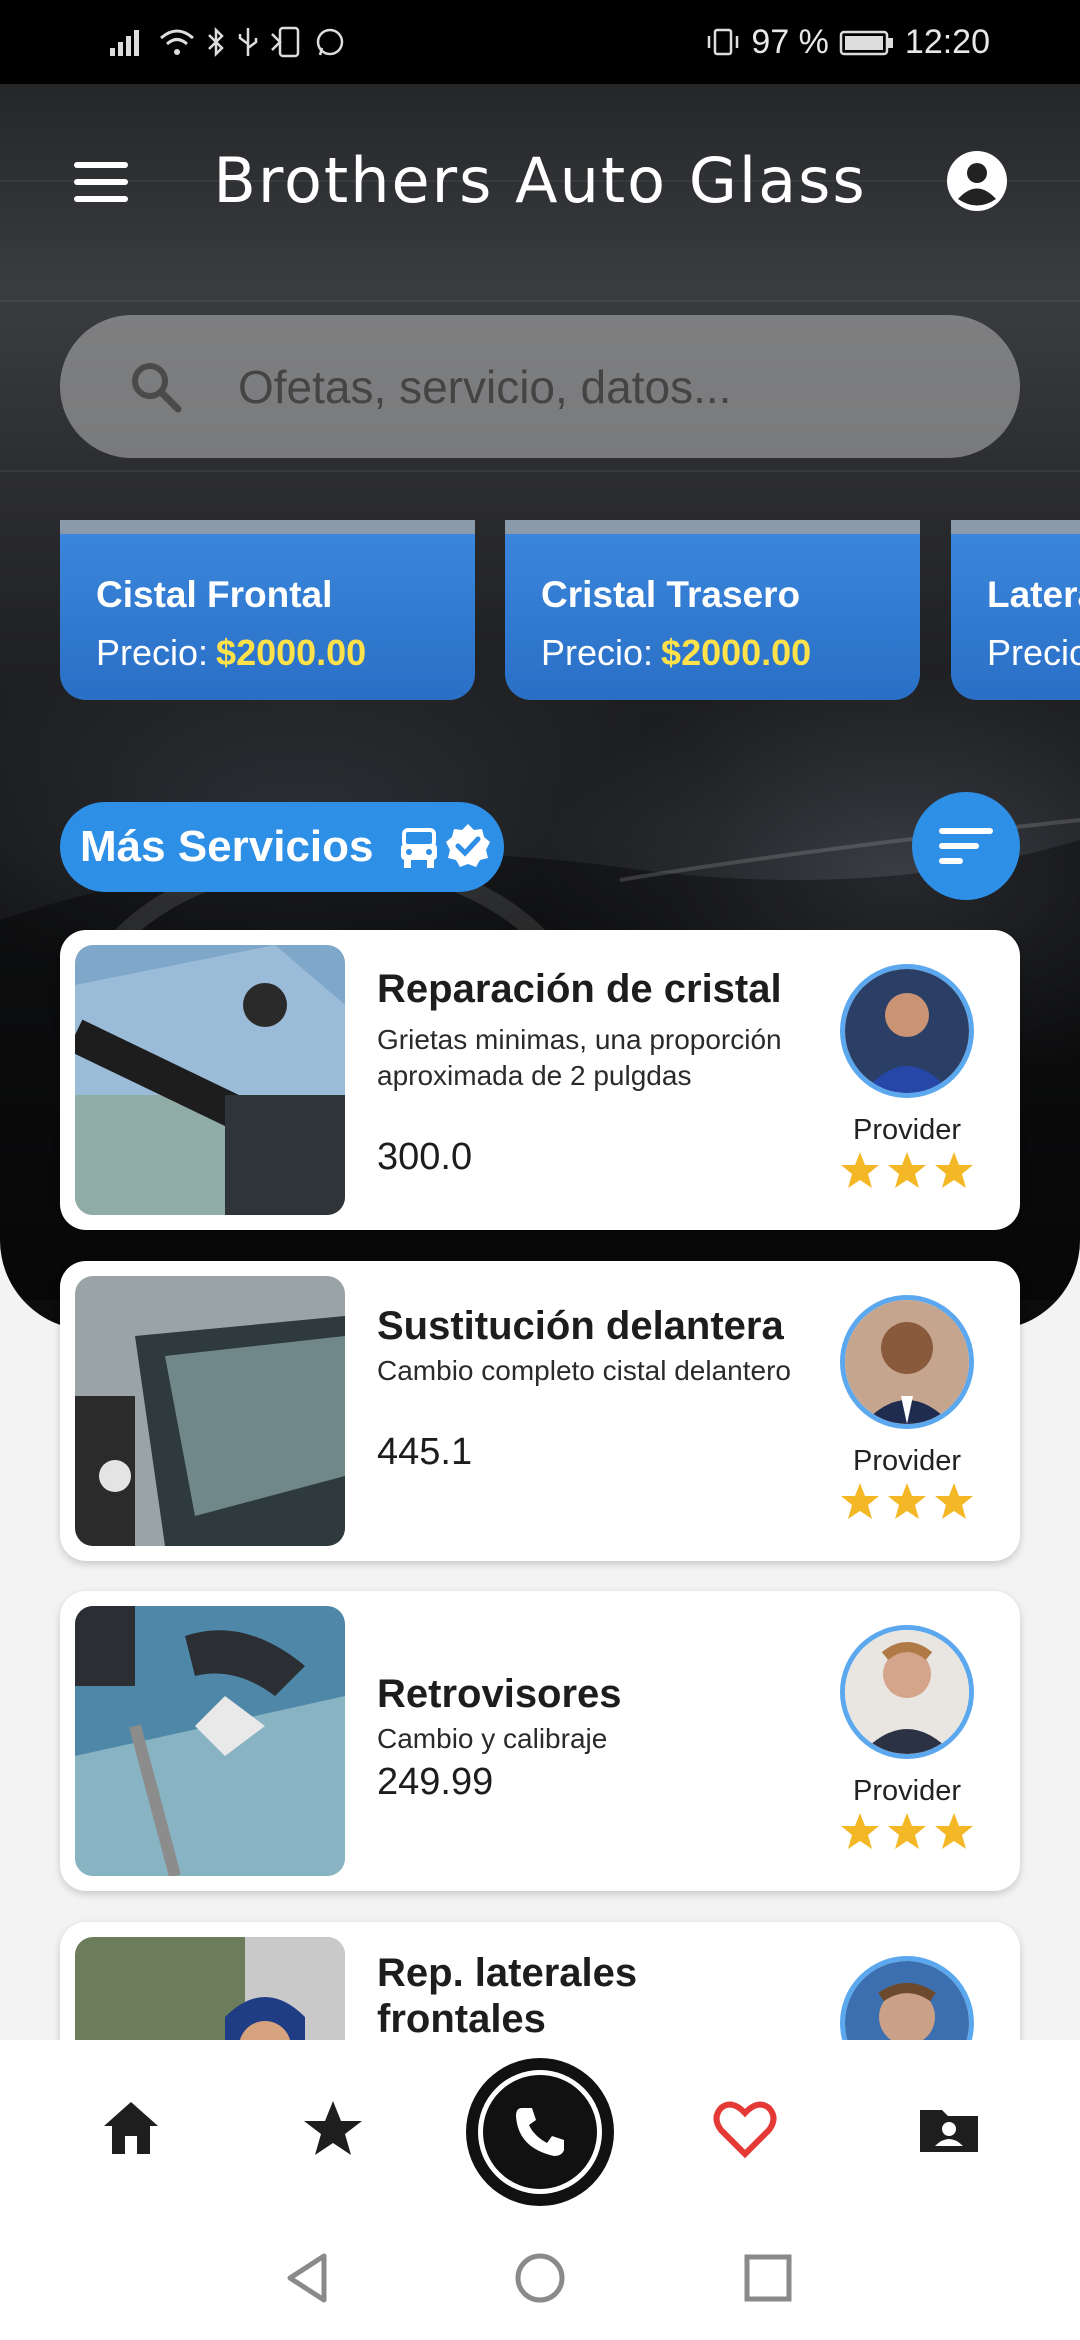 The width and height of the screenshot is (1080, 2340). What do you see at coordinates (790, 41) in the screenshot?
I see `battery-percent: 97 %` at bounding box center [790, 41].